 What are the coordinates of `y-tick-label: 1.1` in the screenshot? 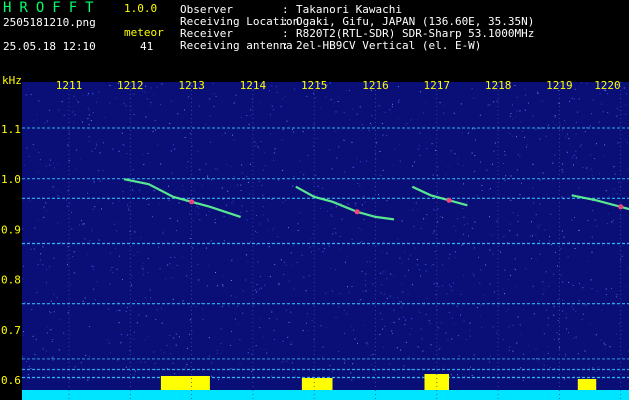 It's located at (11, 129).